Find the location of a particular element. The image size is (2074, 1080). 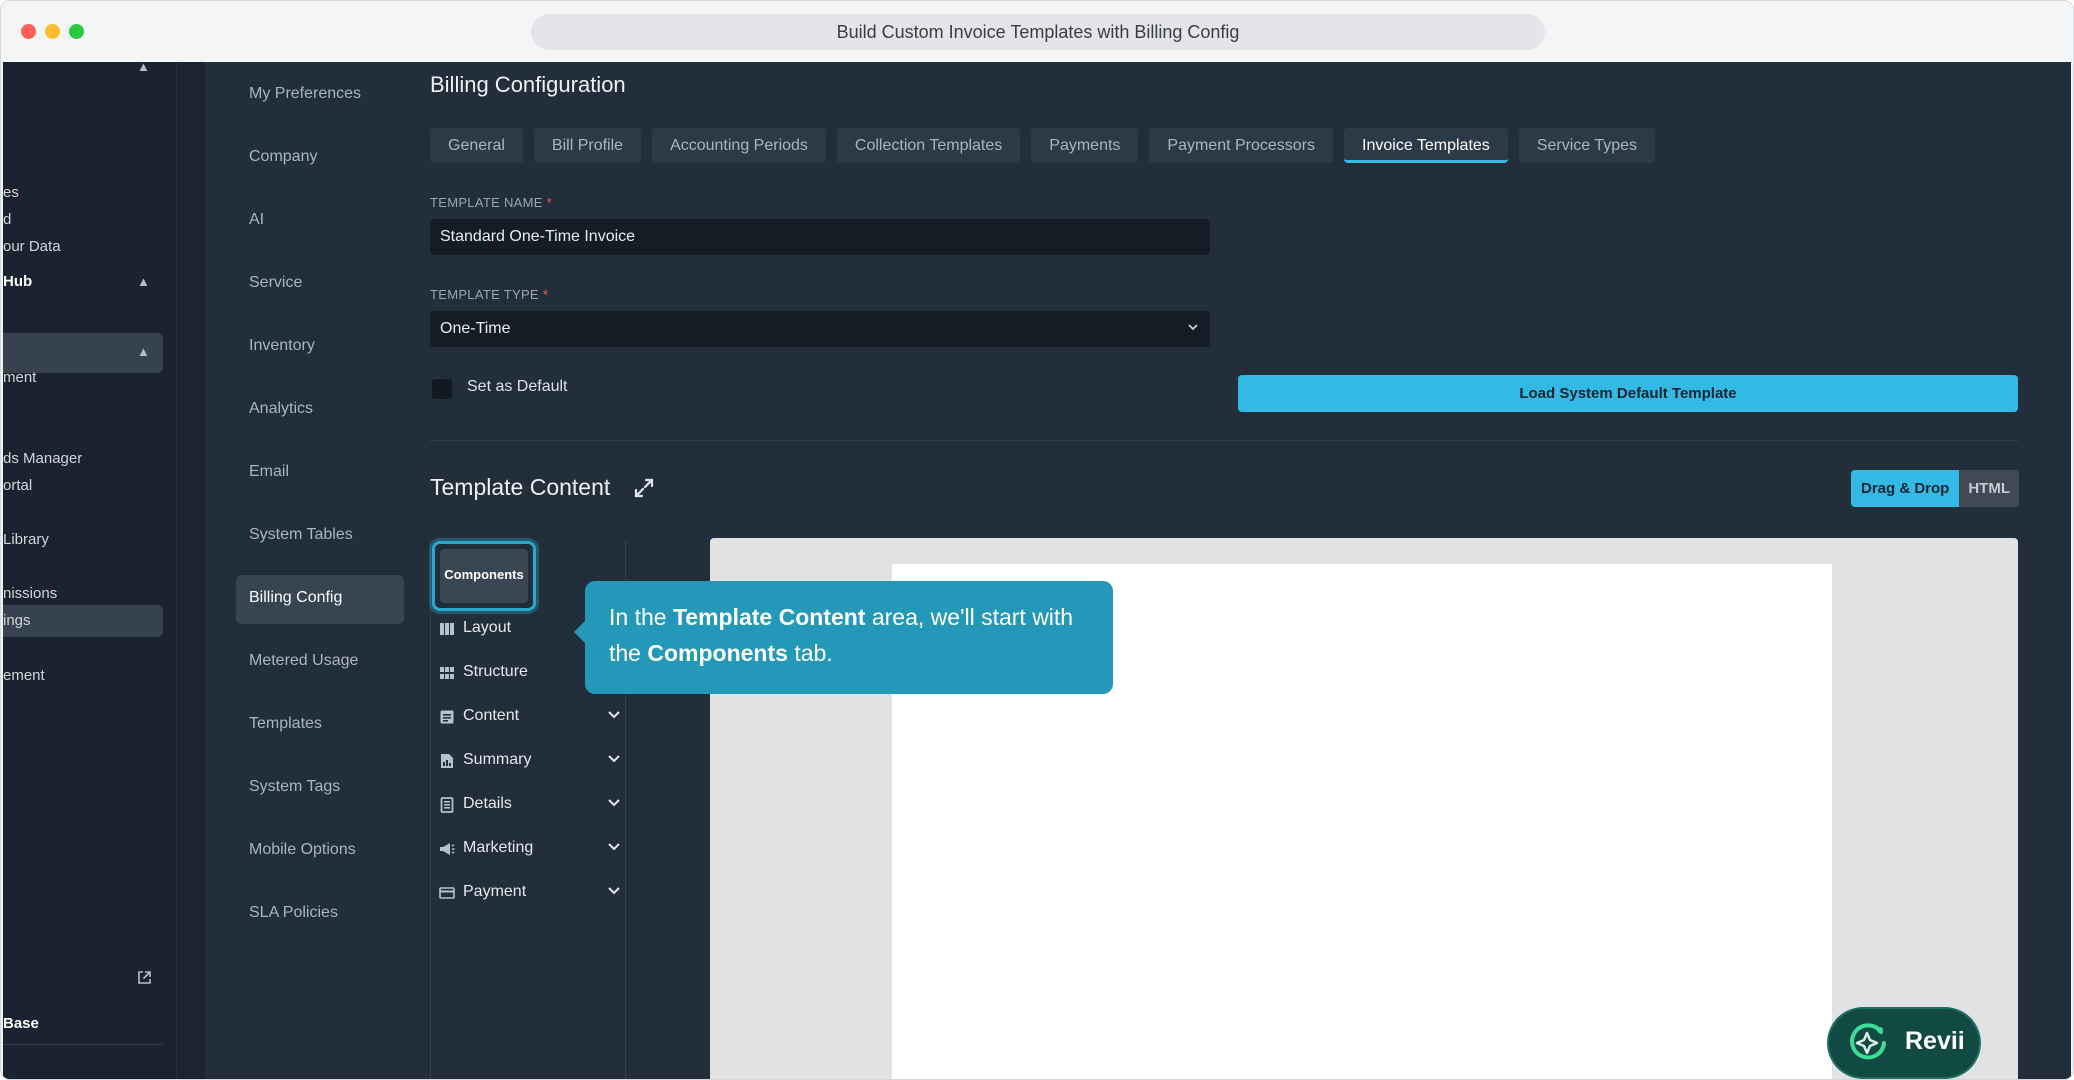

settings-item-mobile-options: Mobile Options is located at coordinates (302, 850).